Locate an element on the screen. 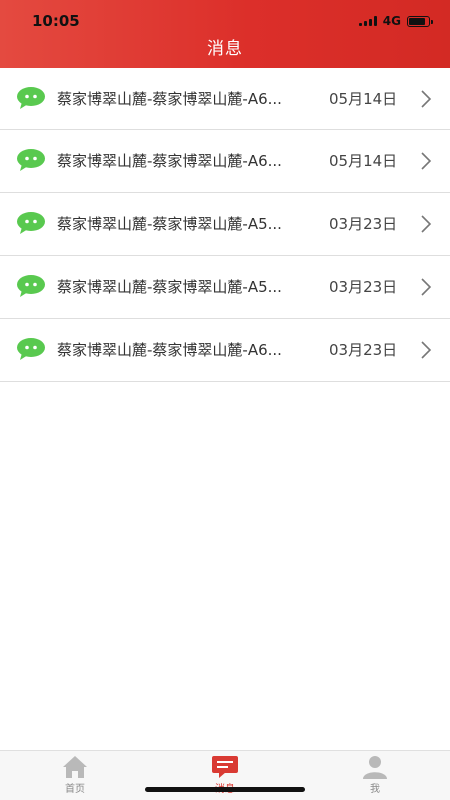 This screenshot has width=450, height=800. tab-home: 首页 is located at coordinates (75, 775).